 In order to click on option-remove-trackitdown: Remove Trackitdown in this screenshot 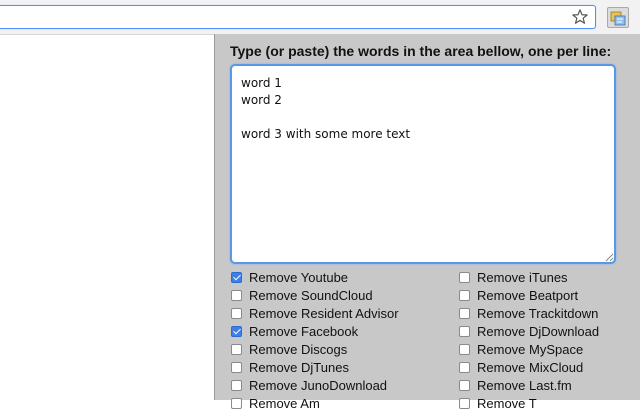, I will do `click(528, 313)`.